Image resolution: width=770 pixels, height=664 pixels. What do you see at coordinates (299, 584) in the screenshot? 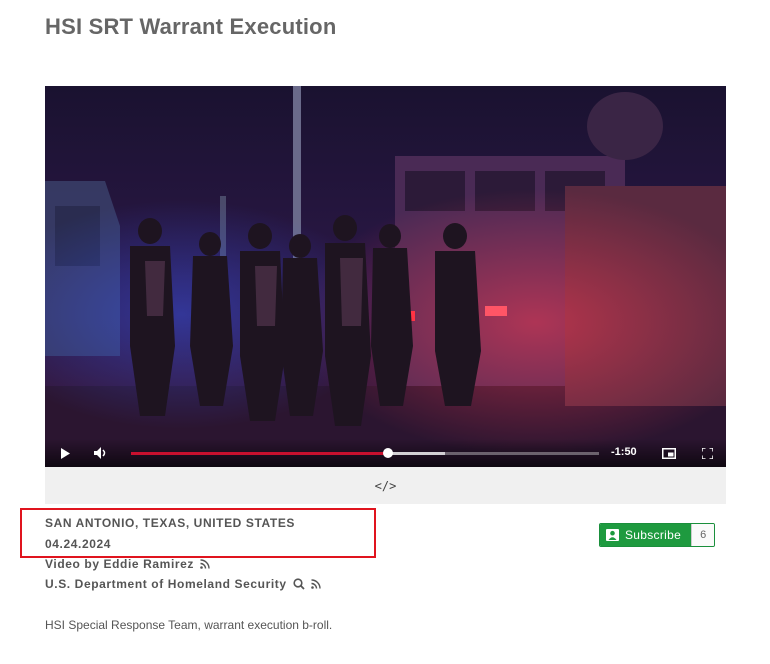
I see `search-icon` at bounding box center [299, 584].